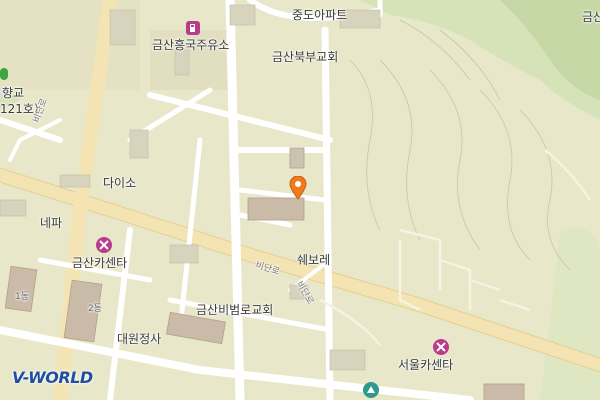 The height and width of the screenshot is (400, 600). Describe the element at coordinates (298, 187) in the screenshot. I see `location-pin-icon` at that location.